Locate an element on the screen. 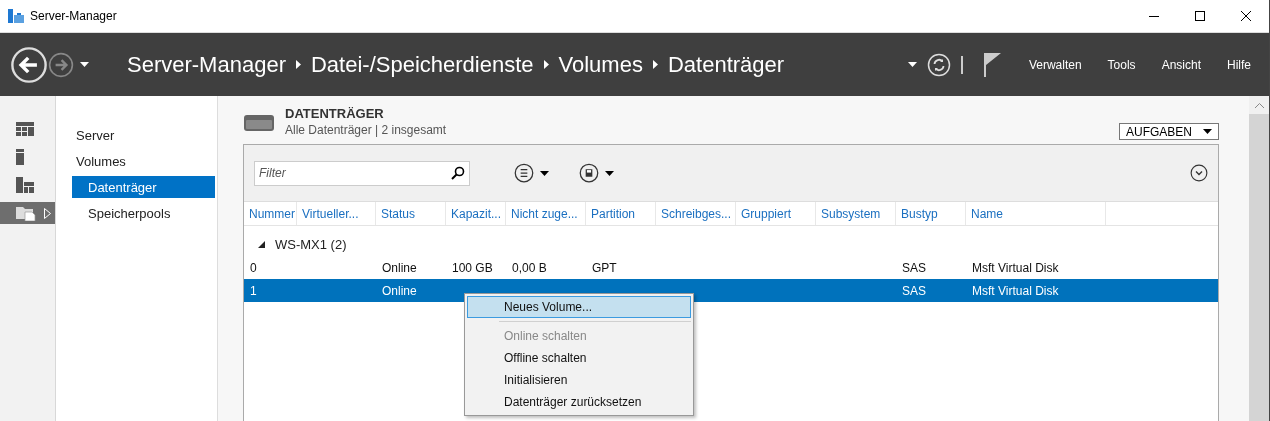 This screenshot has height=421, width=1270. table-row: 0 Online 100 GB 0,00 B GPT SAS Msft Virtual Disk is located at coordinates (731, 267).